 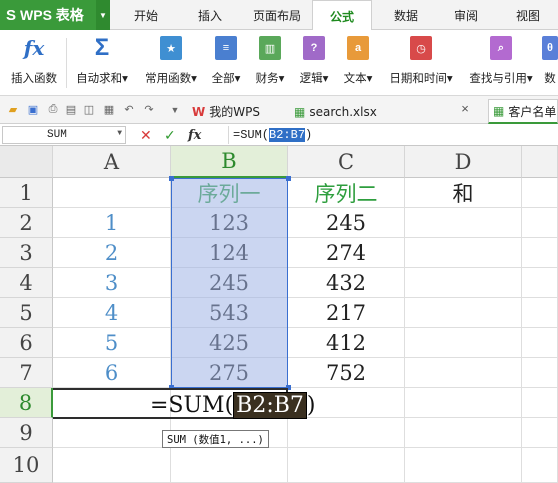 What do you see at coordinates (194, 135) in the screenshot?
I see `fx-icon: fx` at bounding box center [194, 135].